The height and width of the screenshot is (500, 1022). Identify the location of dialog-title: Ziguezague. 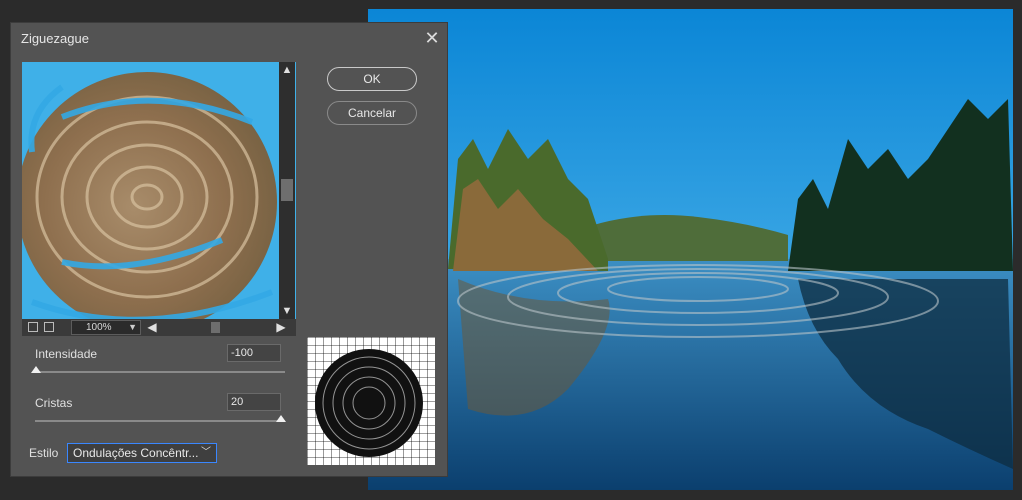
(55, 38).